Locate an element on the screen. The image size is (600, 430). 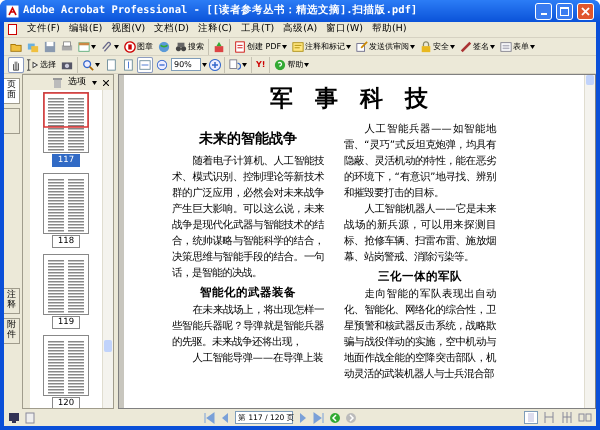
form-icon is located at coordinates (506, 46).